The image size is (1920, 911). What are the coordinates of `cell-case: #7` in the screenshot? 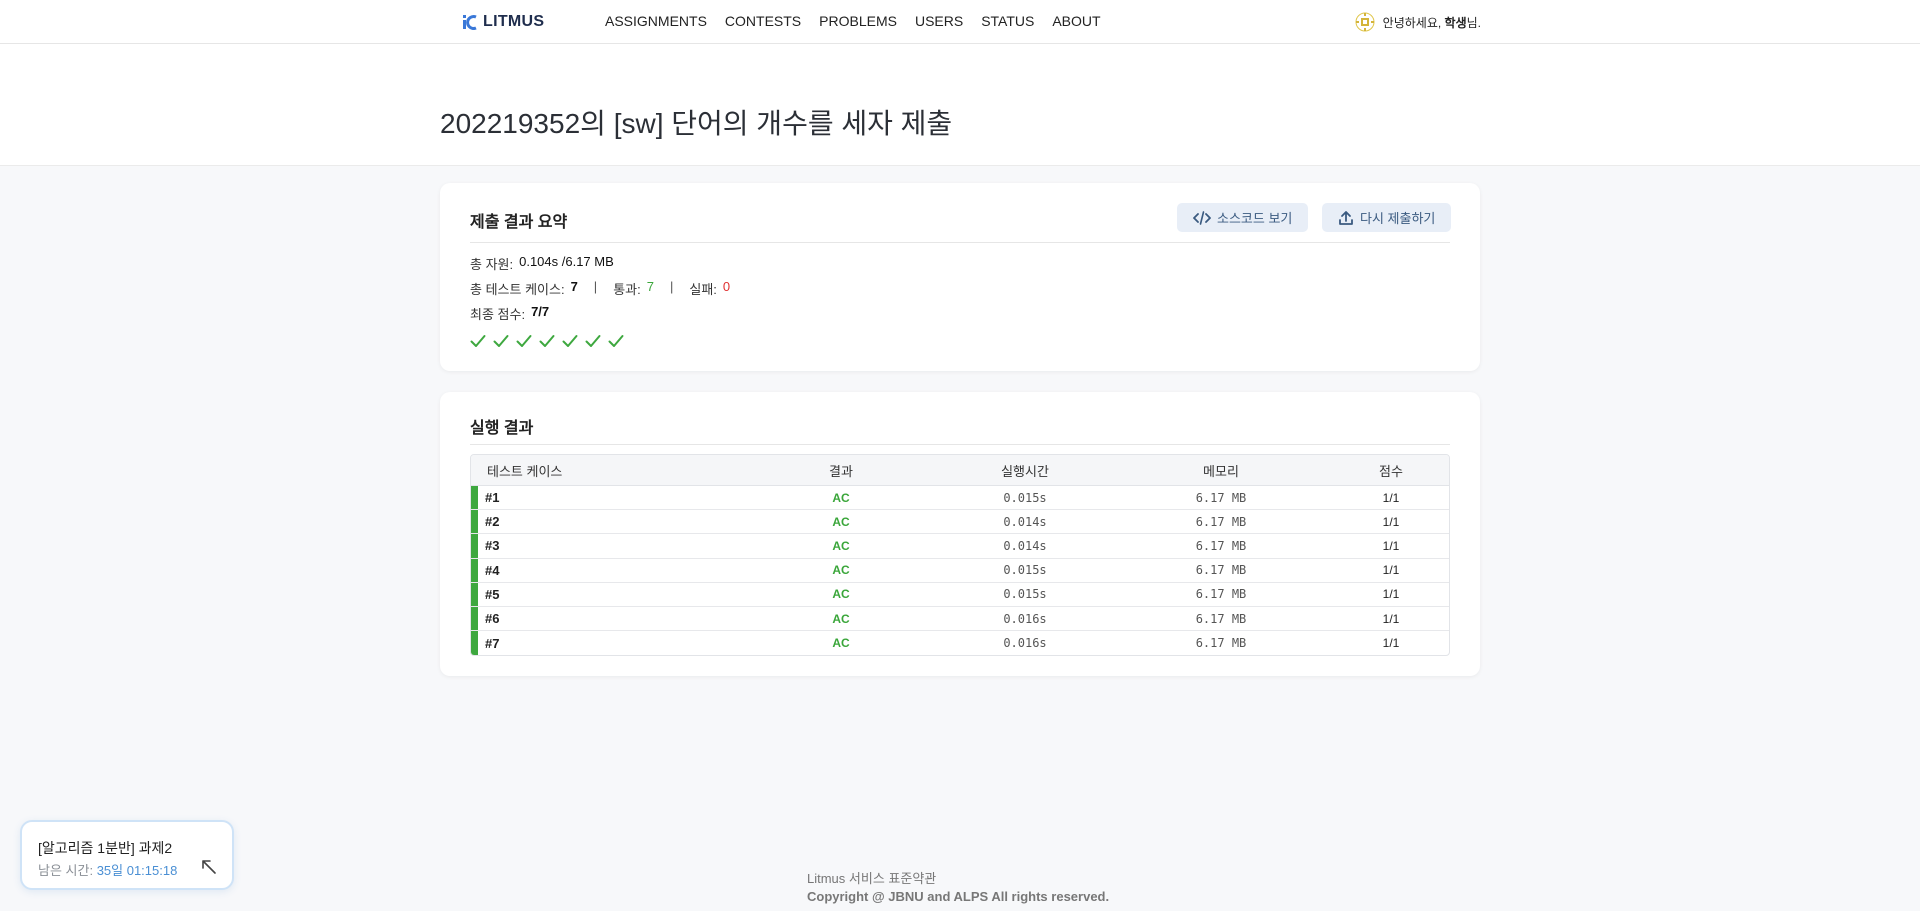 It's located at (492, 643).